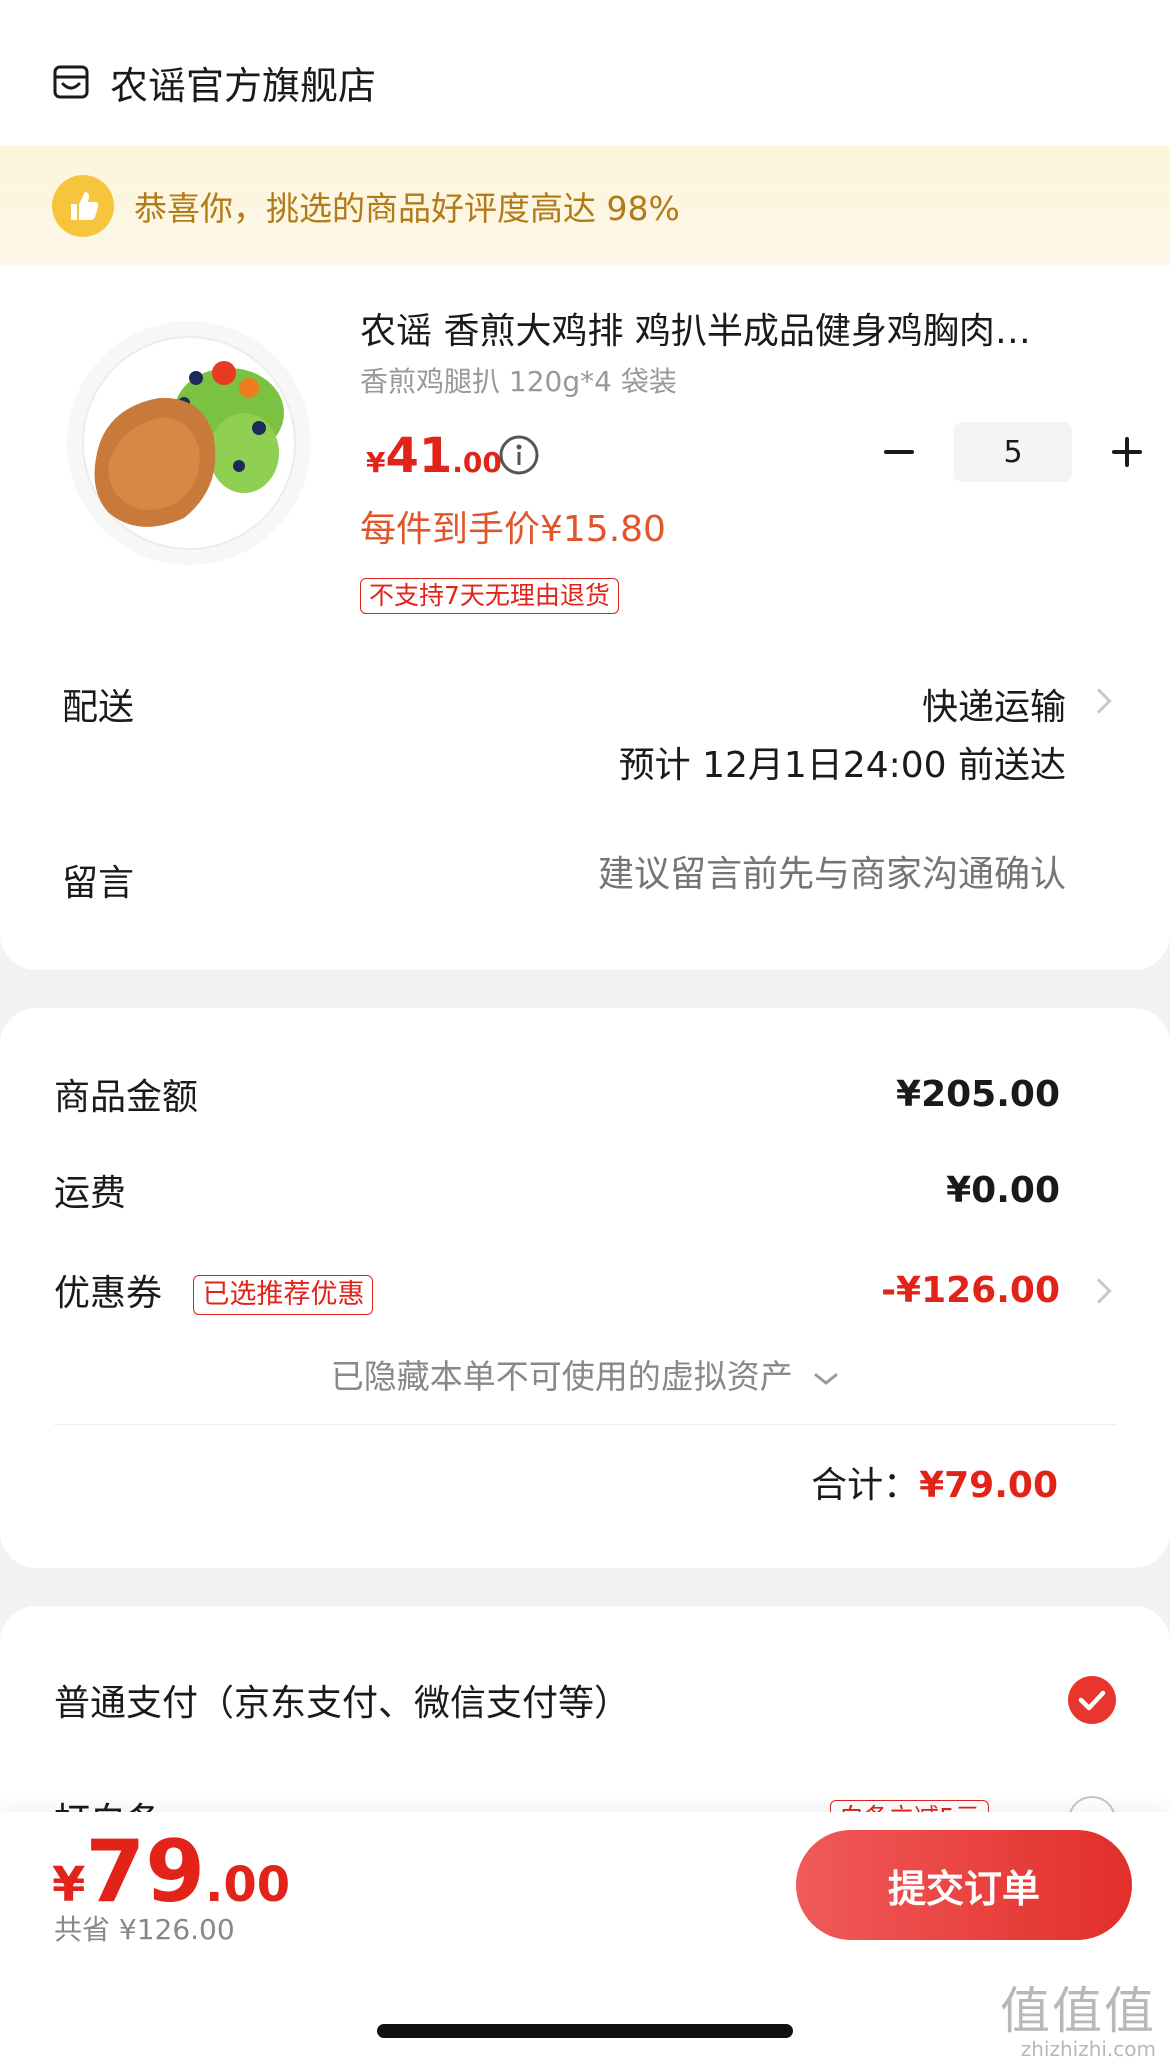  I want to click on shipping-value: ¥0.00, so click(1003, 1190).